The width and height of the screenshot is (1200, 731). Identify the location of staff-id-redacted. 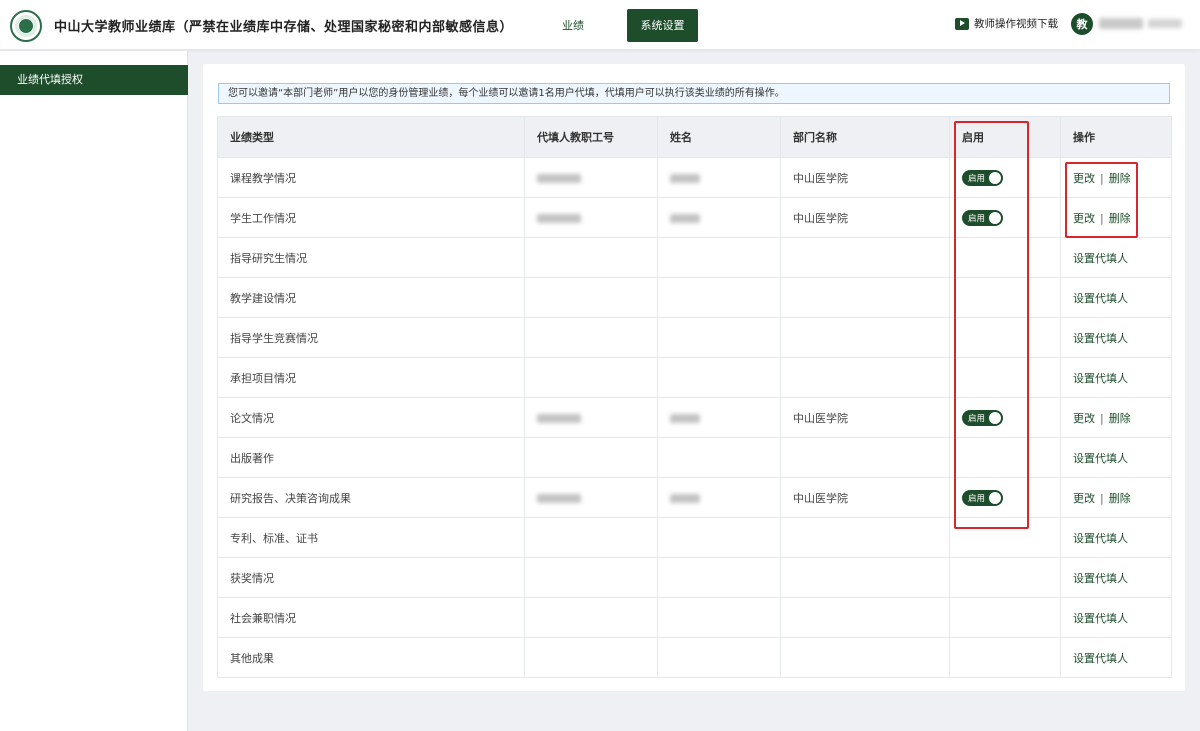
(559, 178).